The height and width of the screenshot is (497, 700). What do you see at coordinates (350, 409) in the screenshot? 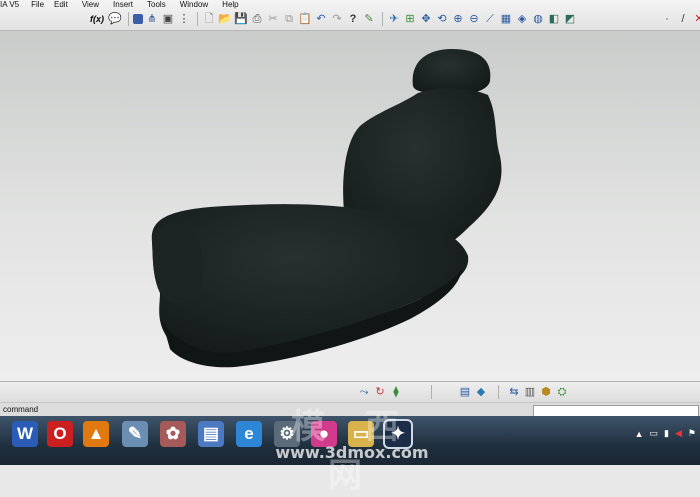
I see `command-bar: command` at bounding box center [350, 409].